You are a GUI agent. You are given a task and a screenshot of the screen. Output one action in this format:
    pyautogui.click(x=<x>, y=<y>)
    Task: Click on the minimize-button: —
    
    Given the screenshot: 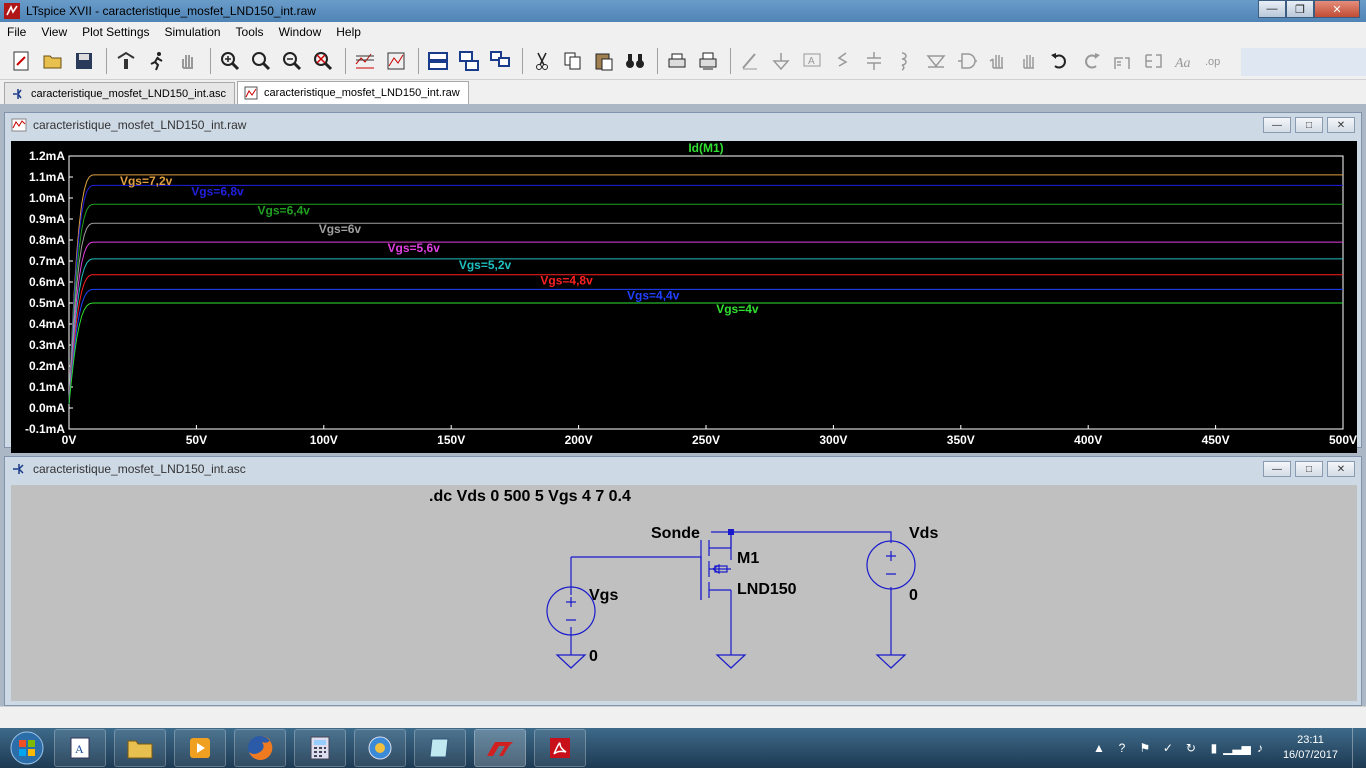 What is the action you would take?
    pyautogui.click(x=1272, y=9)
    